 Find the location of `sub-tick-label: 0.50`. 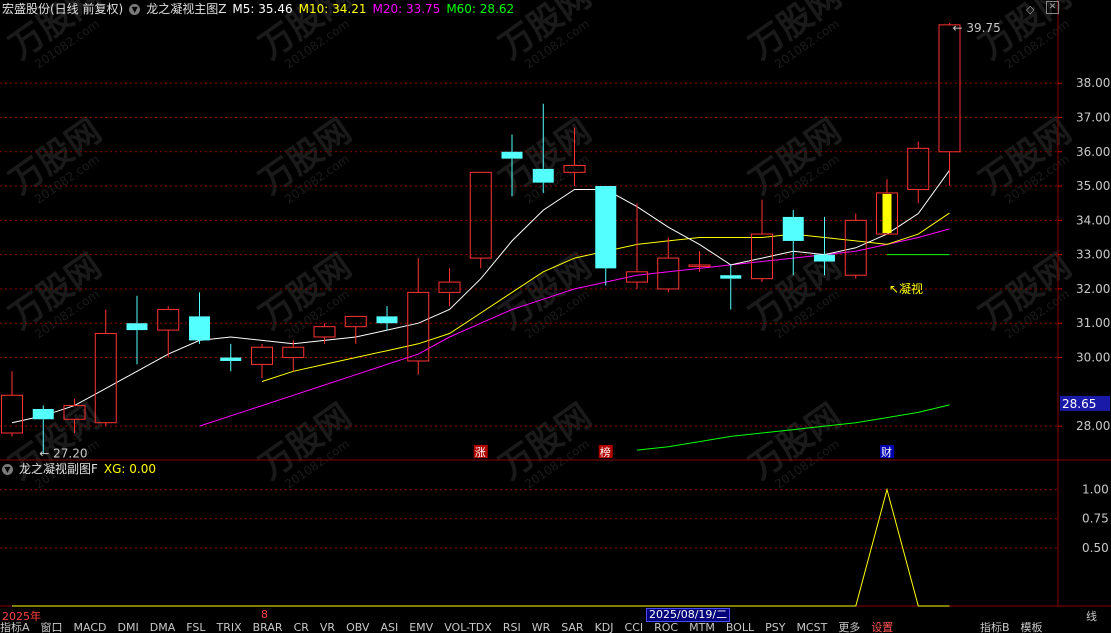

sub-tick-label: 0.50 is located at coordinates (1095, 548).